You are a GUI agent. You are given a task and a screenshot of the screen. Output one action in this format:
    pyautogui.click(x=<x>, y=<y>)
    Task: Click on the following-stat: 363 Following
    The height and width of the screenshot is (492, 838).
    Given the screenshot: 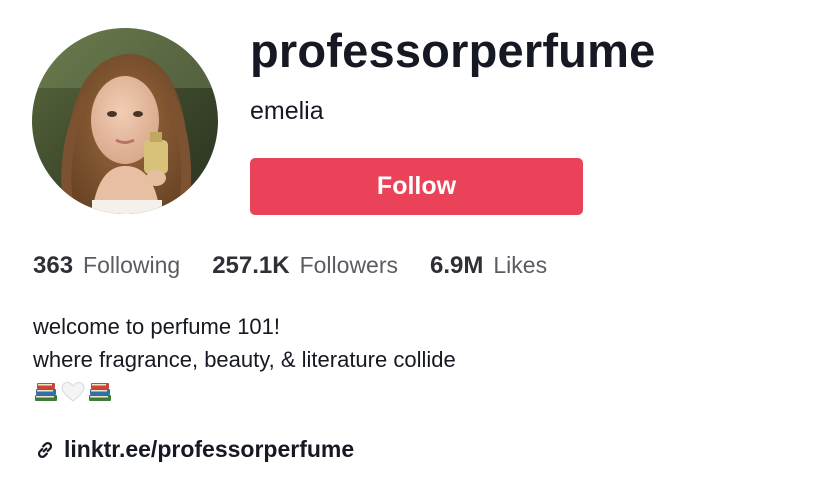 What is the action you would take?
    pyautogui.click(x=106, y=266)
    